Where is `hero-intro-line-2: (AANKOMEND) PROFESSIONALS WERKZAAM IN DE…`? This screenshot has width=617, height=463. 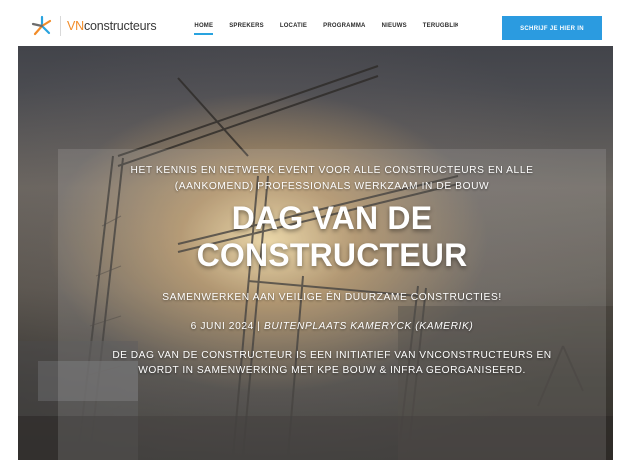
hero-intro-line-2: (AANKOMEND) PROFESSIONALS WERKZAAM IN DE… is located at coordinates (332, 186).